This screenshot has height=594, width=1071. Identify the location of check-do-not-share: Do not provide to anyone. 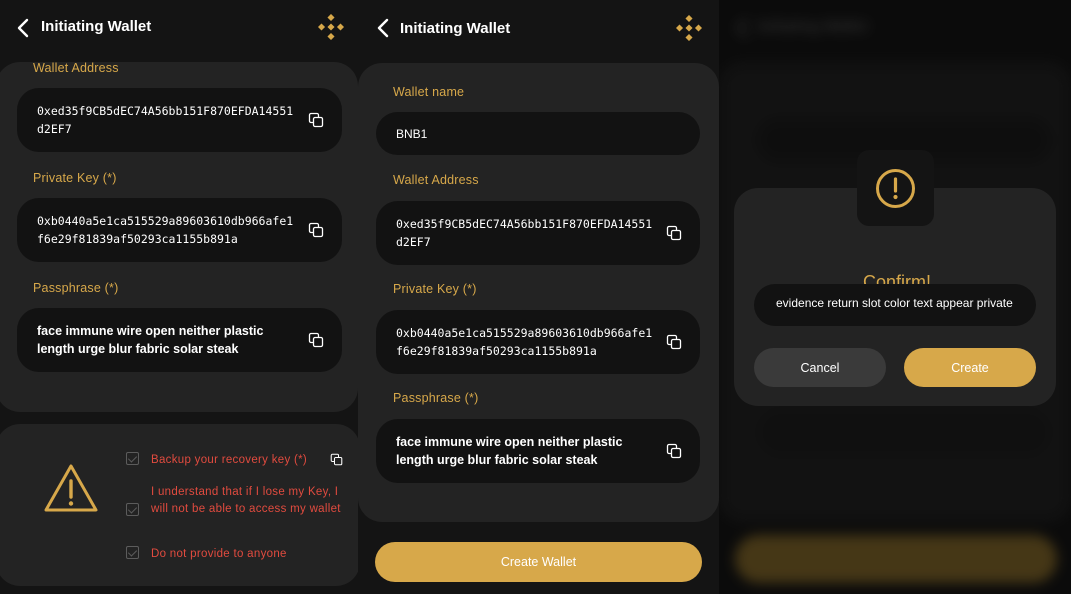
(206, 554).